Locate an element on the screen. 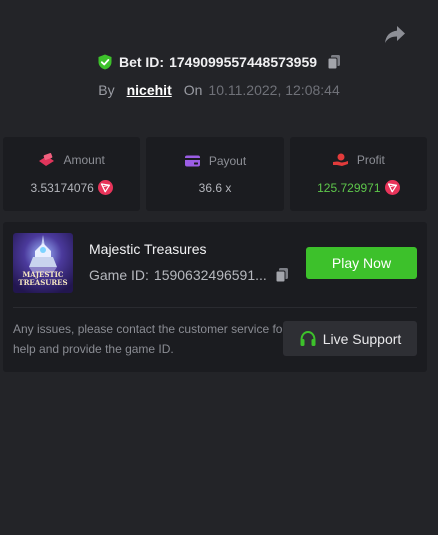 This screenshot has height=535, width=438. game-thumbnail: MAJESTIC TREASURES is located at coordinates (43, 263).